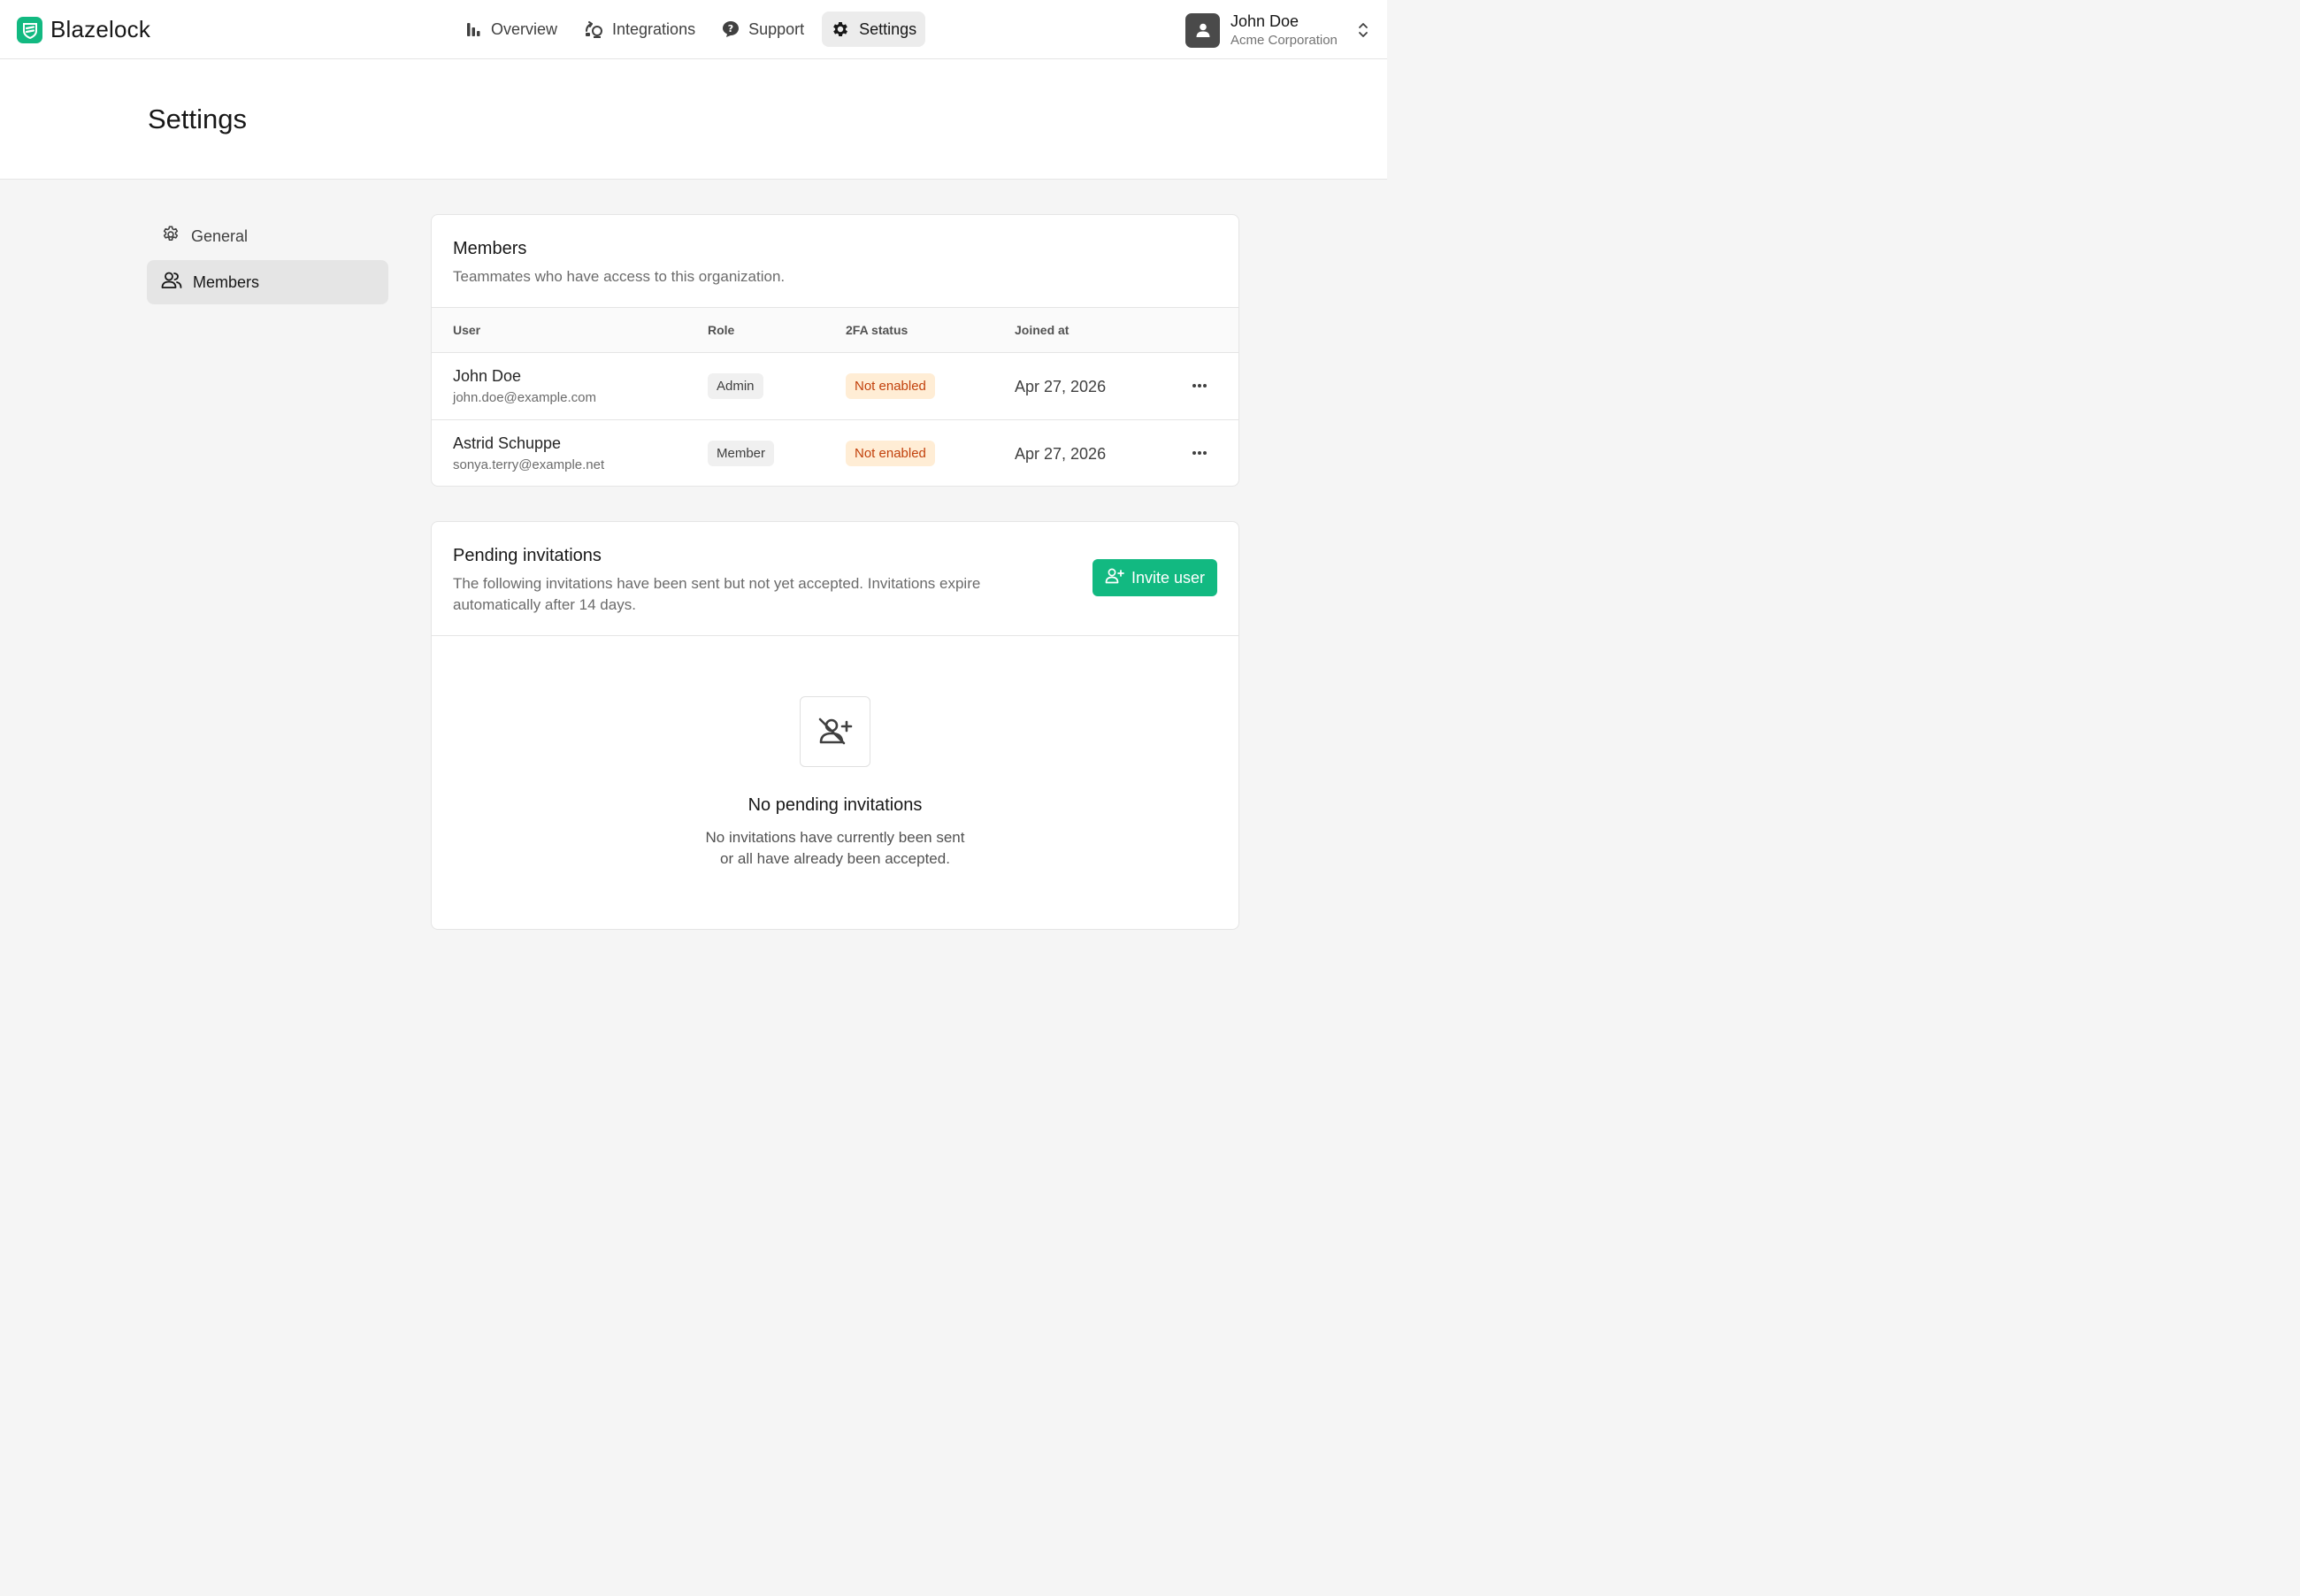  I want to click on sidebar-item-label: Members, so click(226, 281).